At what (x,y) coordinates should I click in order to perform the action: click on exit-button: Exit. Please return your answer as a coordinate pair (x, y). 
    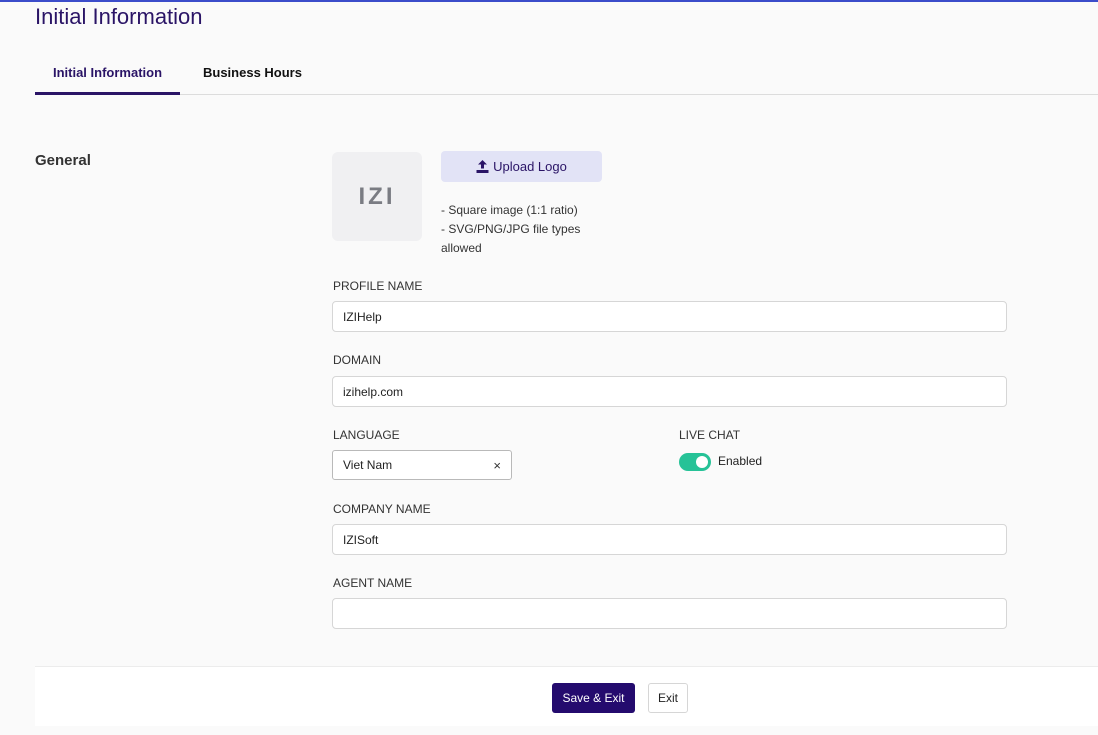
    Looking at the image, I should click on (668, 698).